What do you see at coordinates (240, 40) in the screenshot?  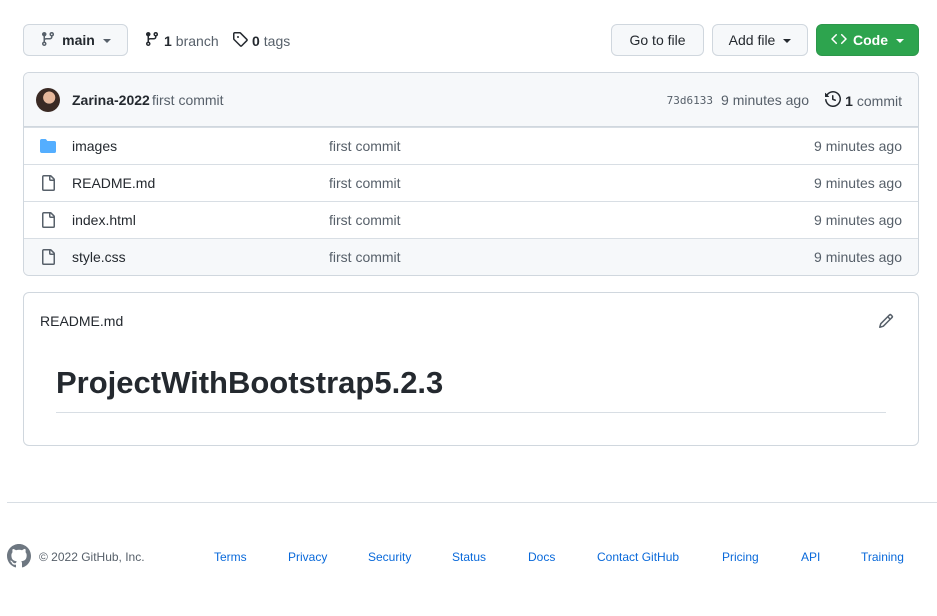 I see `tag-icon` at bounding box center [240, 40].